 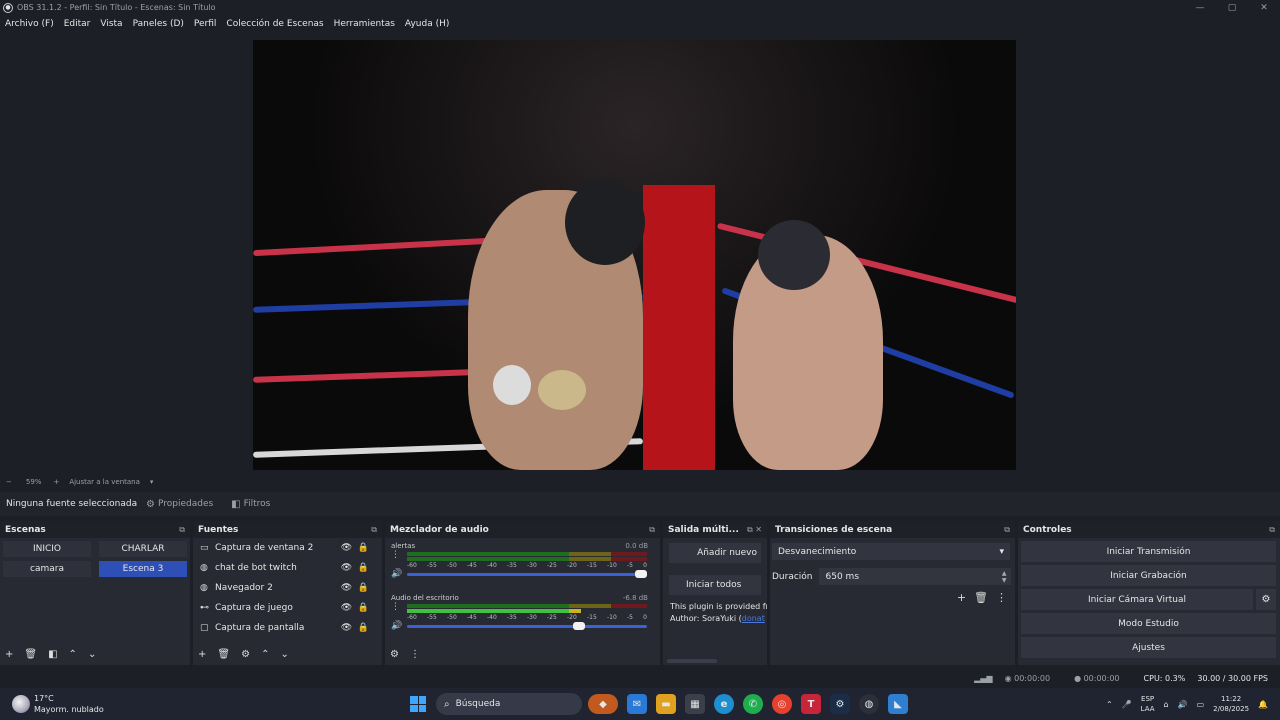 I want to click on spinner-arrows-icon: ▲ ▼, so click(x=1006, y=577).